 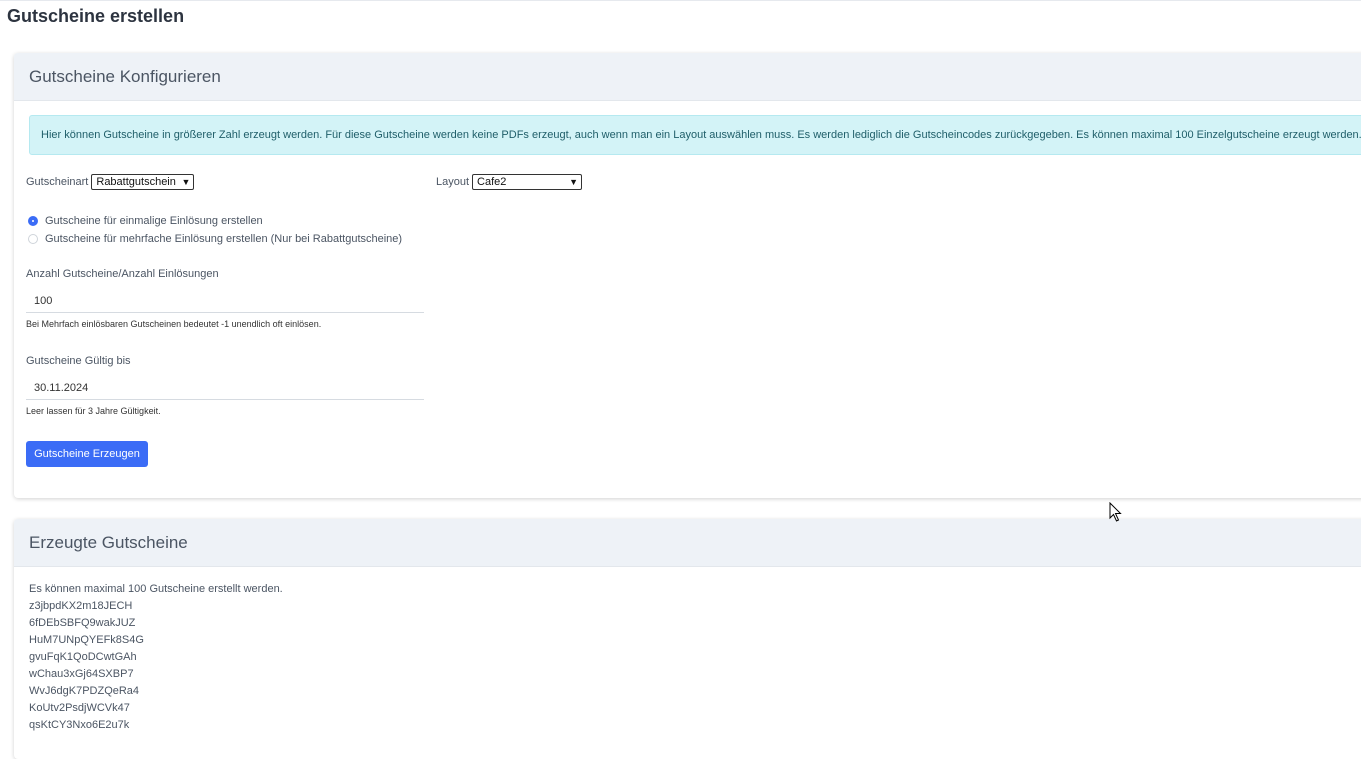 I want to click on voucher-type-value: Rabattgutschein, so click(x=136, y=182).